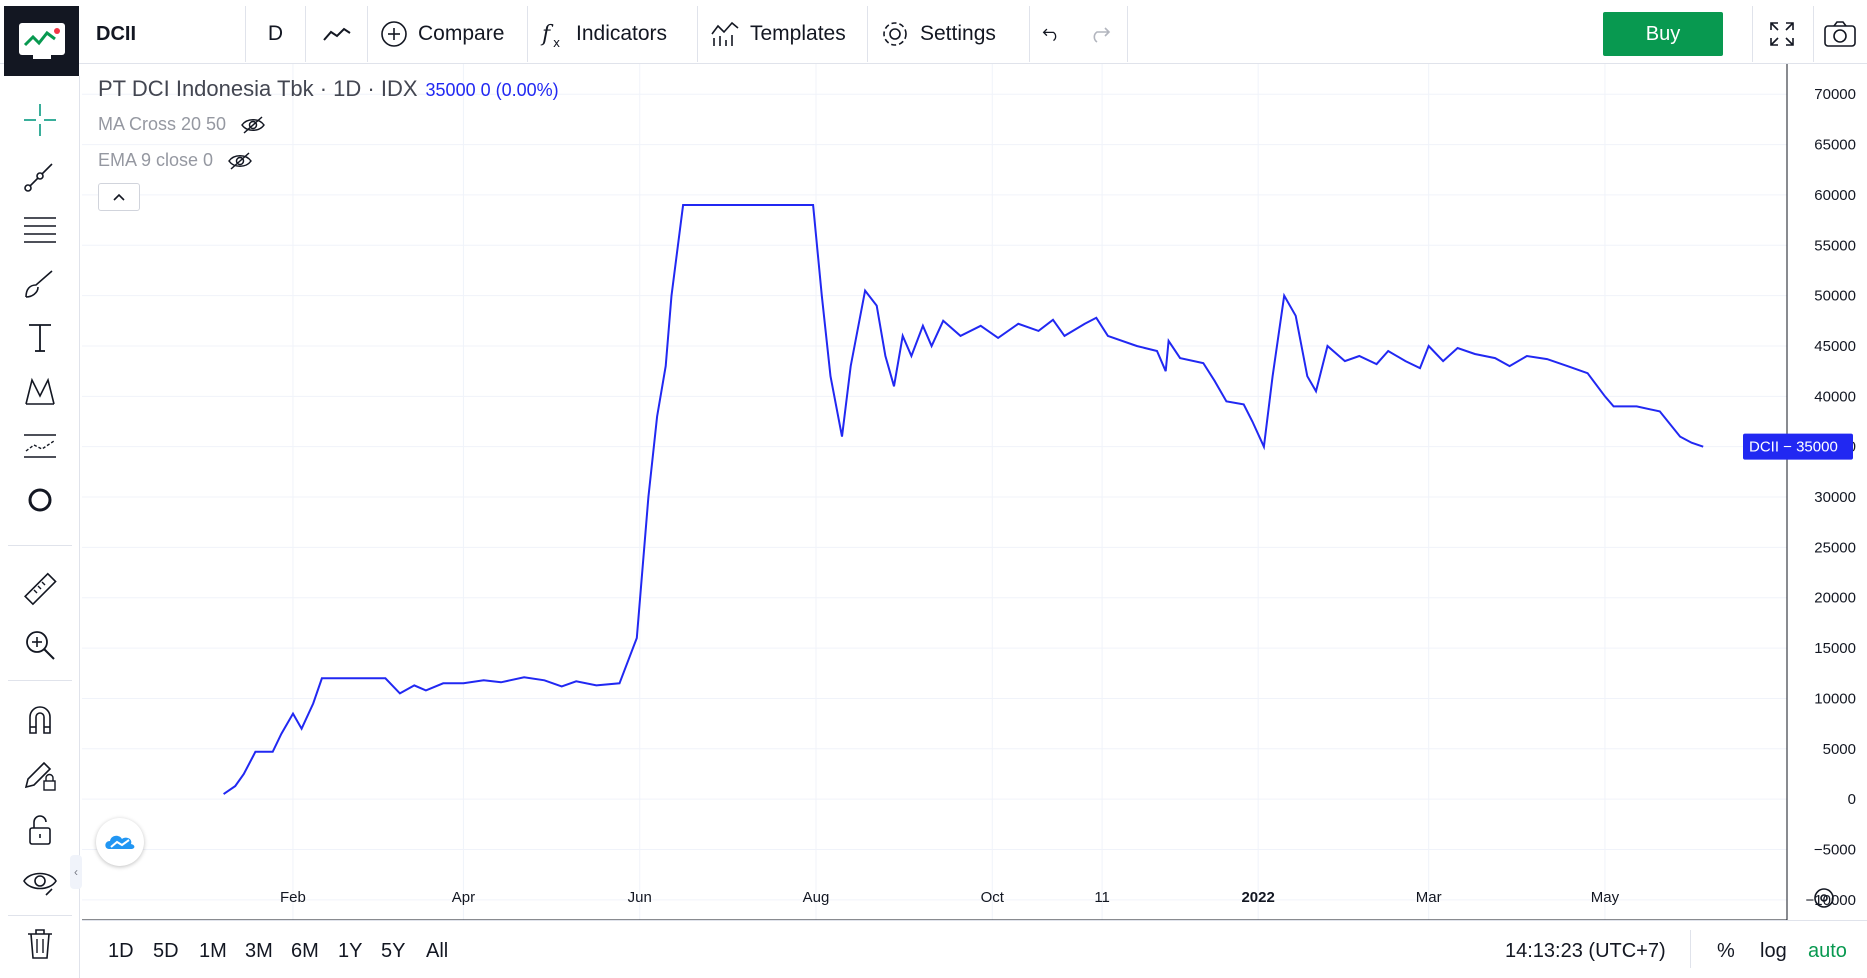 This screenshot has height=978, width=1867. I want to click on function-icon: fx, so click(550, 35).